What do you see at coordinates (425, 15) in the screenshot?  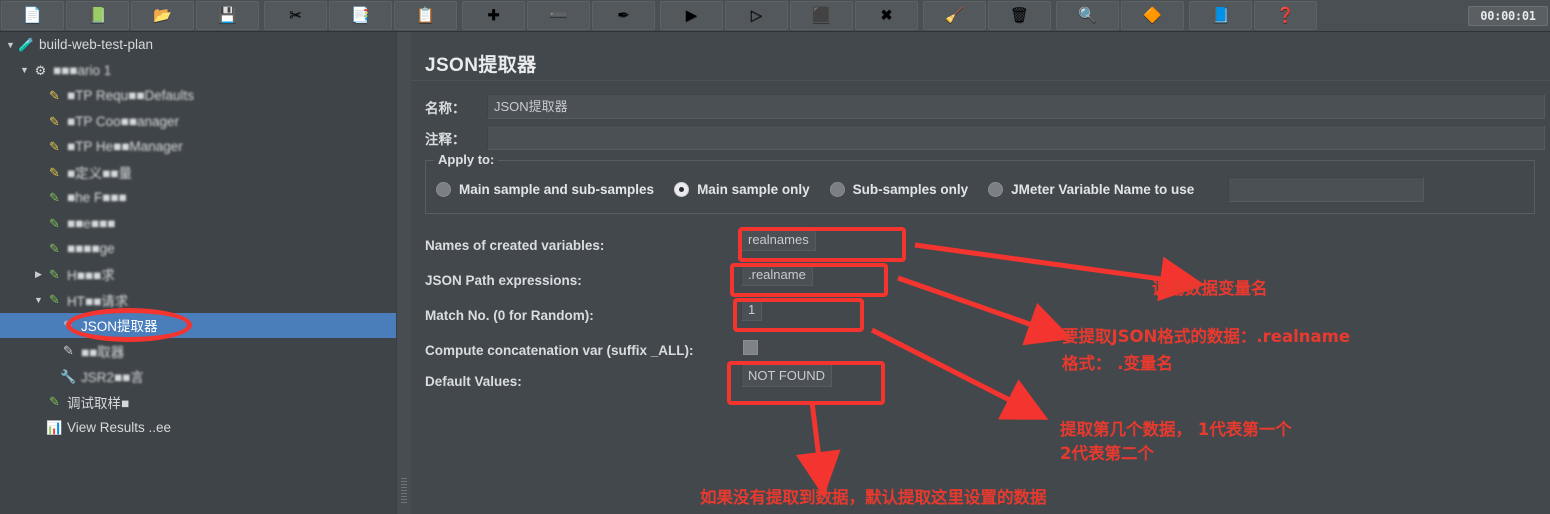 I see `toolbar-paste-button: 📋` at bounding box center [425, 15].